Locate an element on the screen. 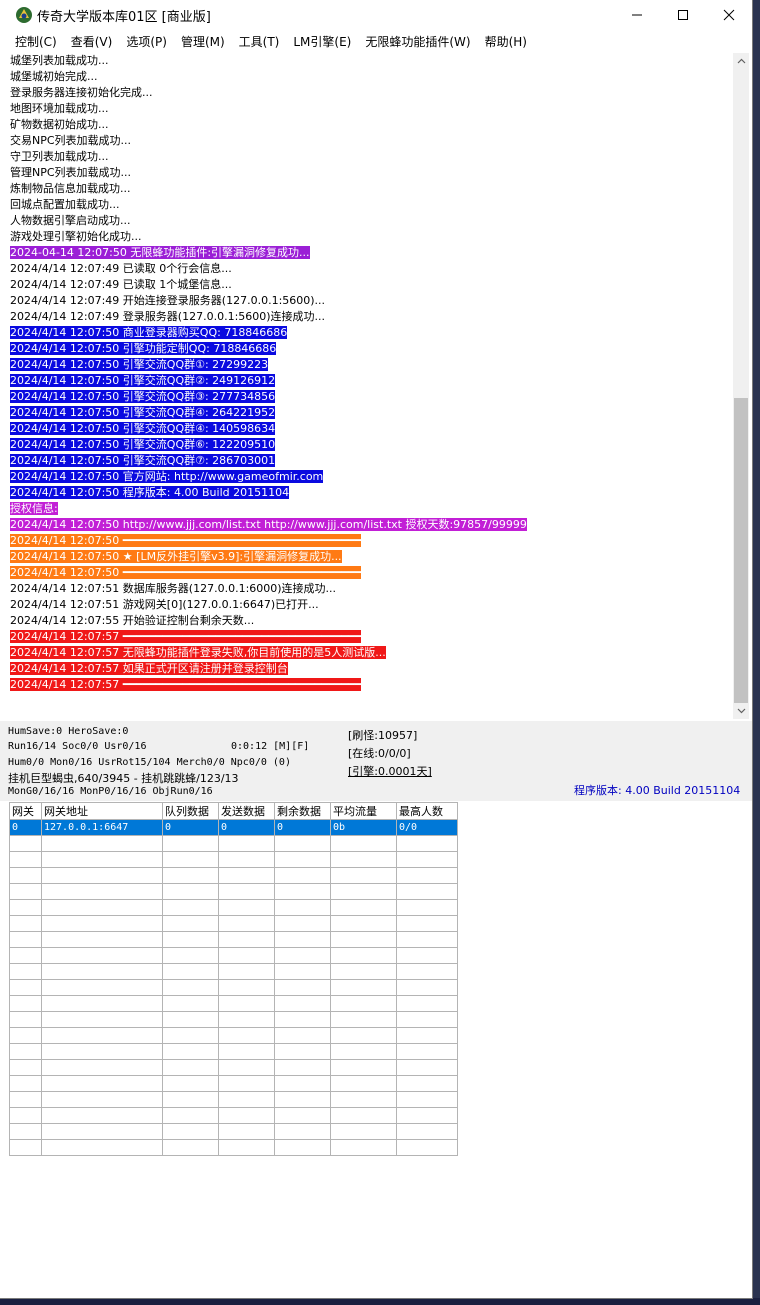 This screenshot has width=760, height=1305. chevron-up-icon is located at coordinates (741, 61).